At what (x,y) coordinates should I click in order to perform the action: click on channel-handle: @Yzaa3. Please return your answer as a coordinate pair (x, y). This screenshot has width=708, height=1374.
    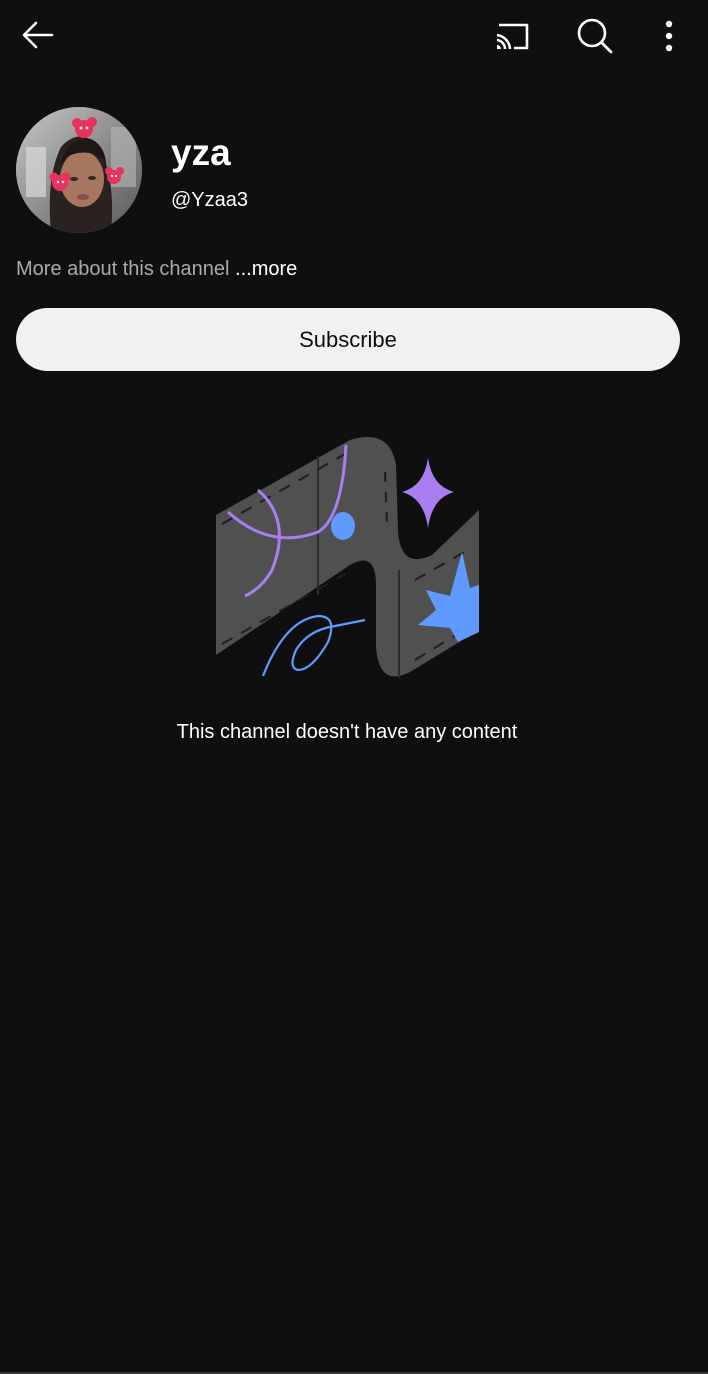
    Looking at the image, I should click on (210, 200).